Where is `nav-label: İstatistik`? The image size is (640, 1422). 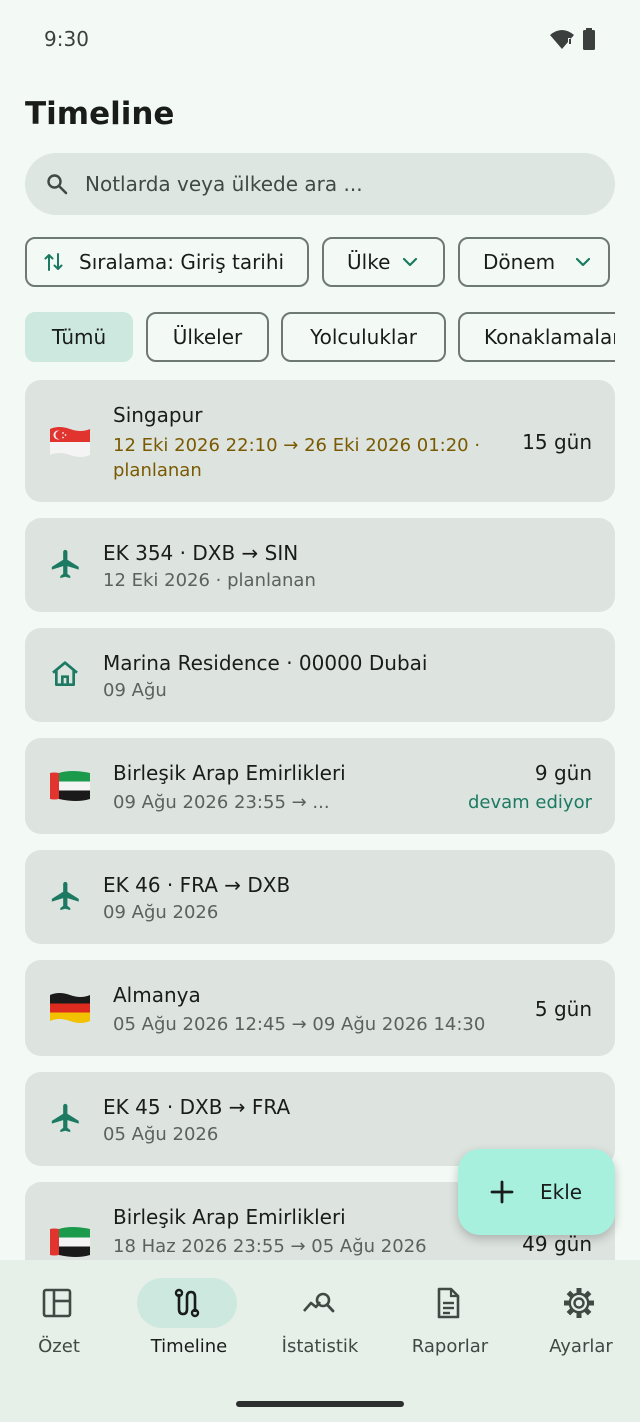
nav-label: İstatistik is located at coordinates (320, 1346).